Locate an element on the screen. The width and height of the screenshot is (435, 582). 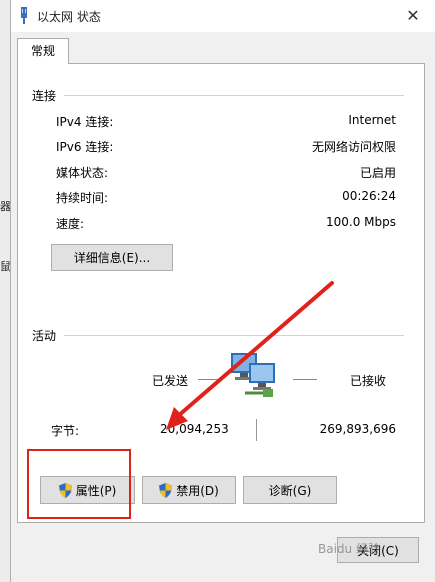
close-icon: ✕ is located at coordinates (413, 15).